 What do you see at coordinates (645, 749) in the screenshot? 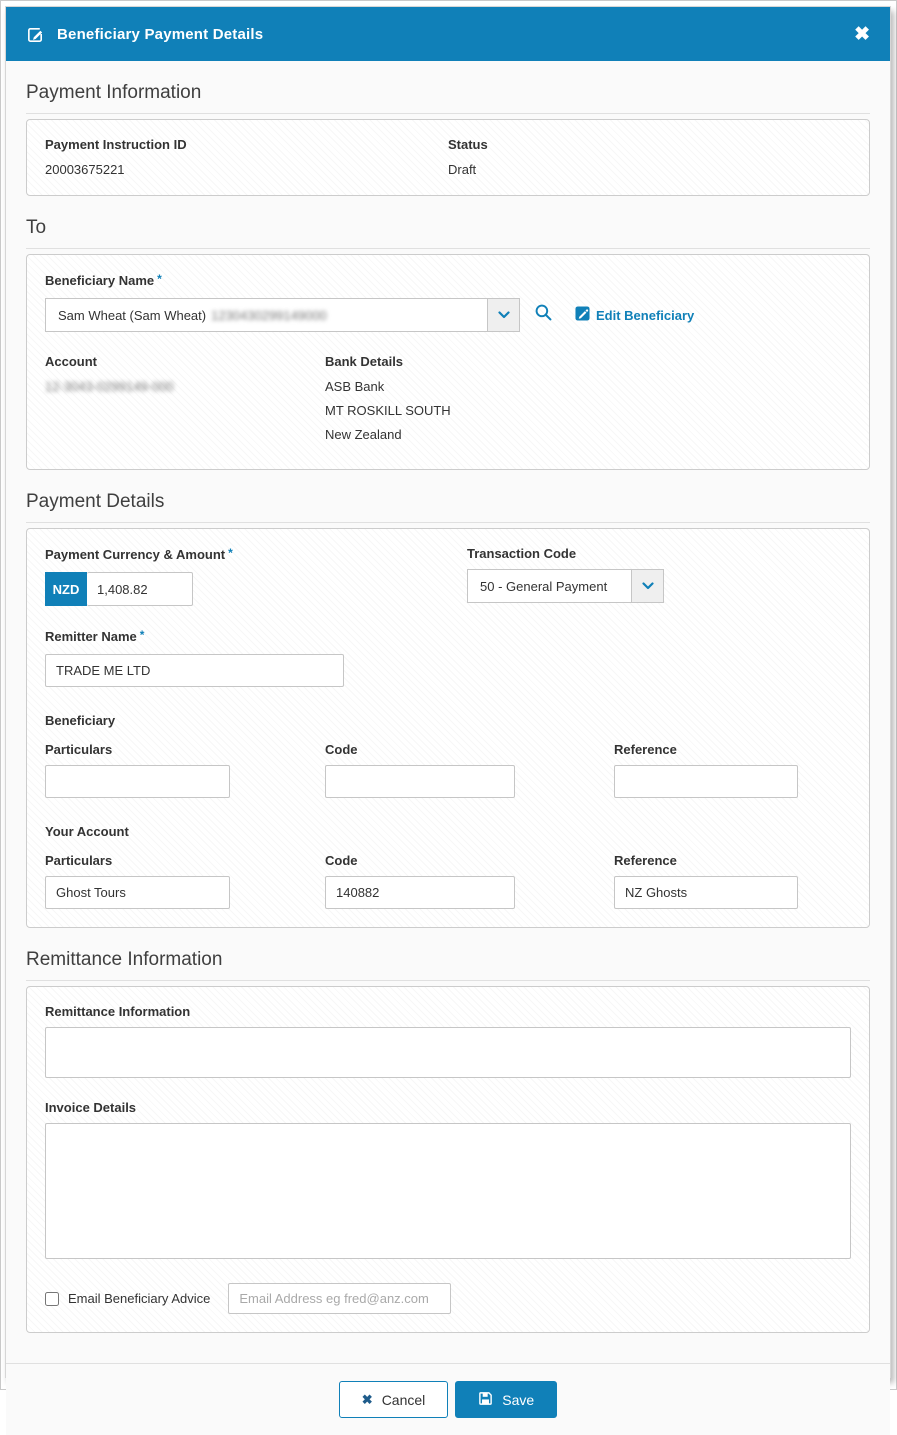
I see `beneficiary-reference-label: Reference` at bounding box center [645, 749].